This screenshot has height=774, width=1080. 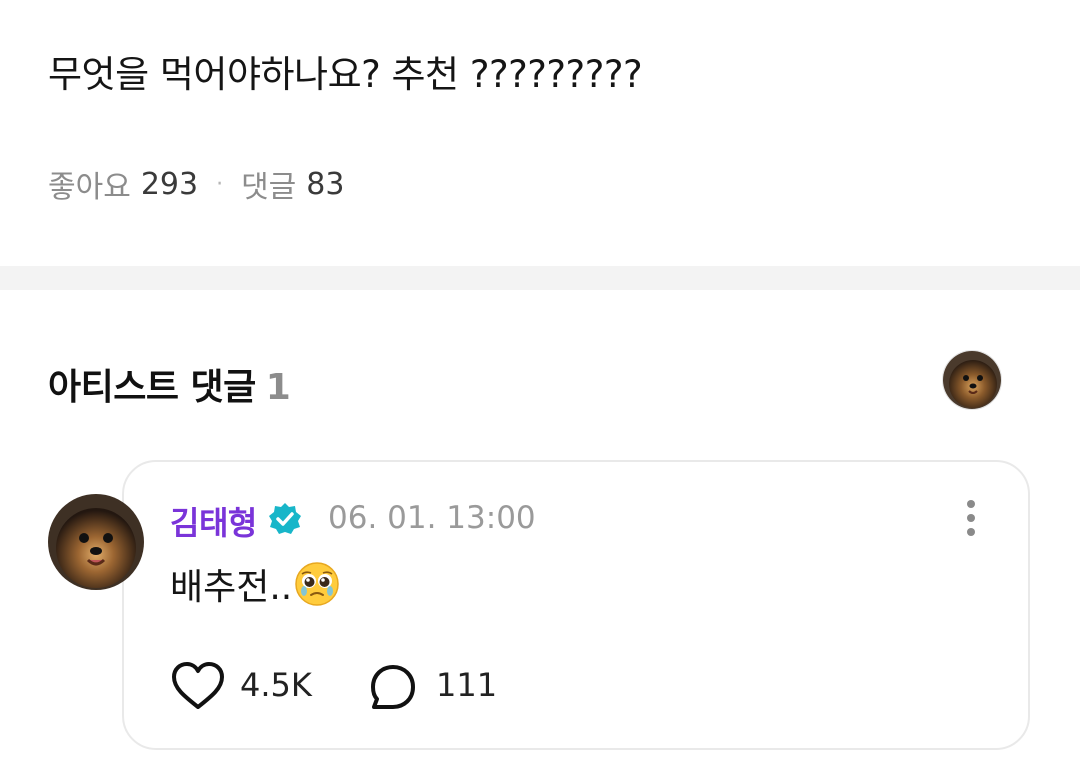 I want to click on comment-body: 배추전.., so click(x=255, y=584).